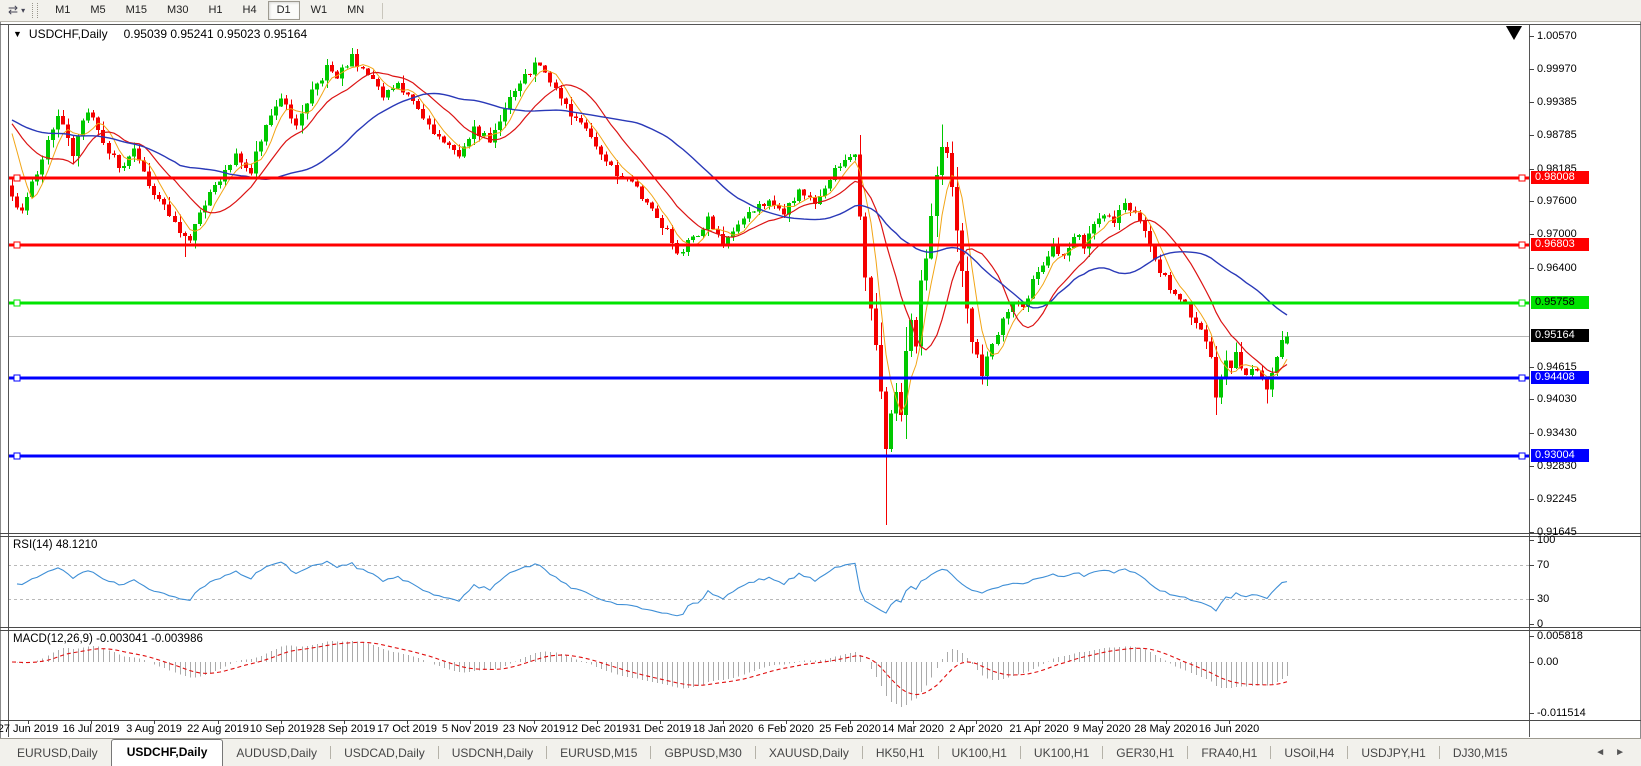 The image size is (1641, 766). What do you see at coordinates (598, 753) in the screenshot?
I see `tab-eurusd-m15: EURUSD,M15` at bounding box center [598, 753].